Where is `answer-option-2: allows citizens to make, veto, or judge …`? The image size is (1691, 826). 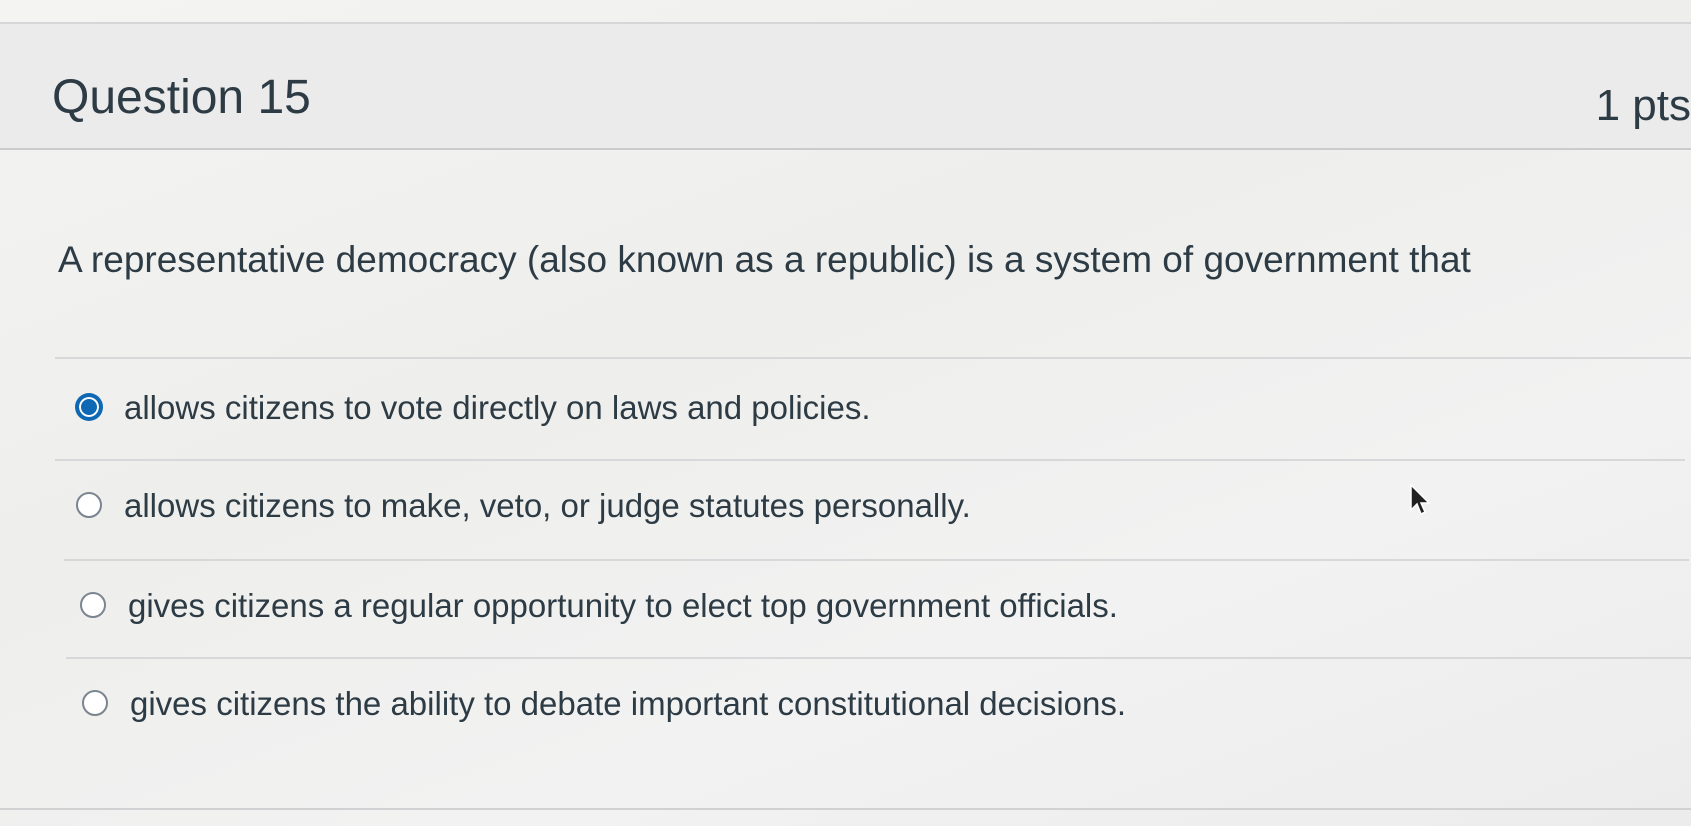 answer-option-2: allows citizens to make, veto, or judge … is located at coordinates (523, 505).